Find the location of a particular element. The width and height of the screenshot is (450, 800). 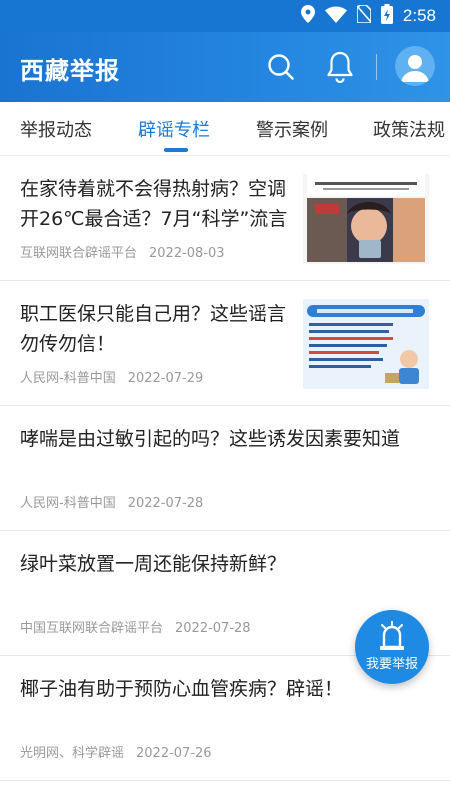

article-title: 椰子油有助于预防心血管疾病？辟谣！ is located at coordinates (182, 689).